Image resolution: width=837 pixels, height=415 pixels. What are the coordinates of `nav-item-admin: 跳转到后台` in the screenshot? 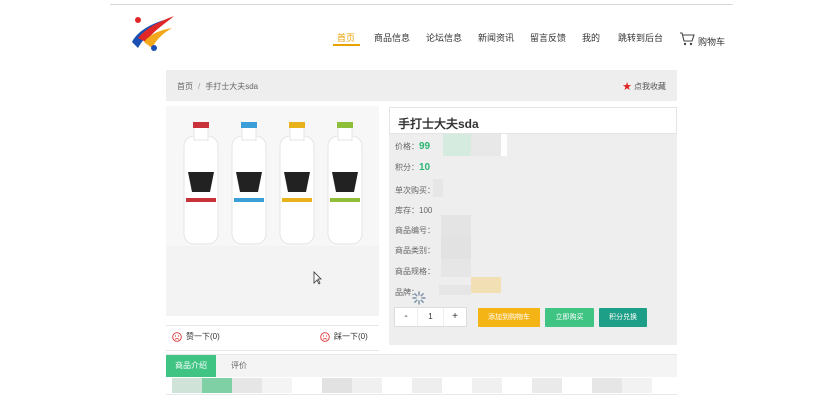 It's located at (640, 37).